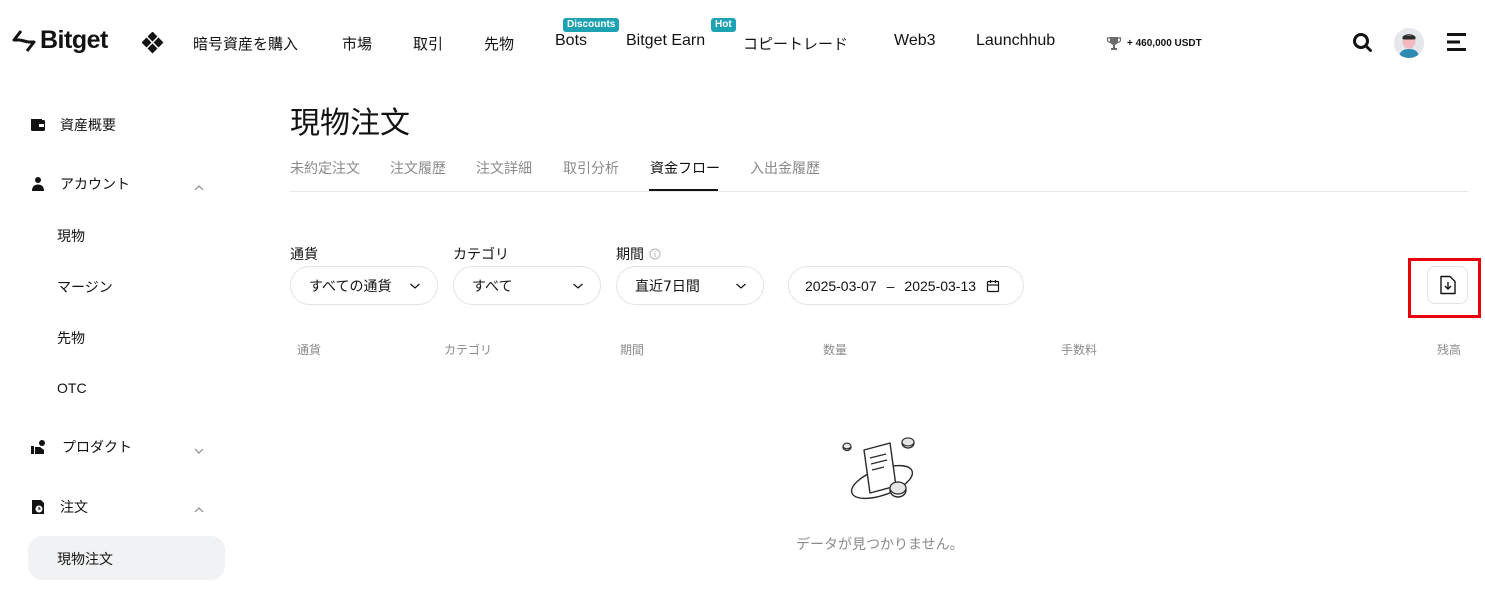  I want to click on period-select-value: 直近7日間, so click(667, 286).